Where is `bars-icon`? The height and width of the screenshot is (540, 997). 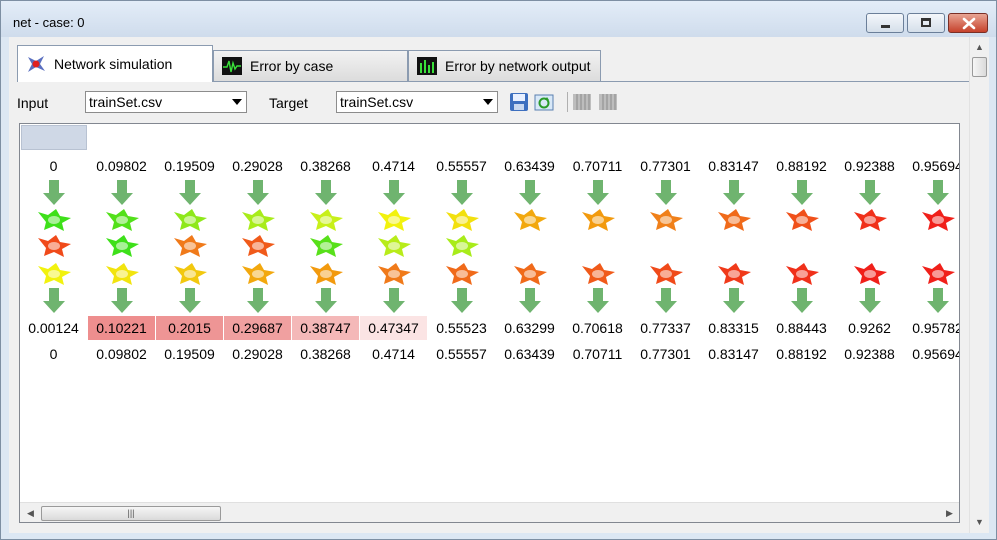 bars-icon is located at coordinates (427, 66).